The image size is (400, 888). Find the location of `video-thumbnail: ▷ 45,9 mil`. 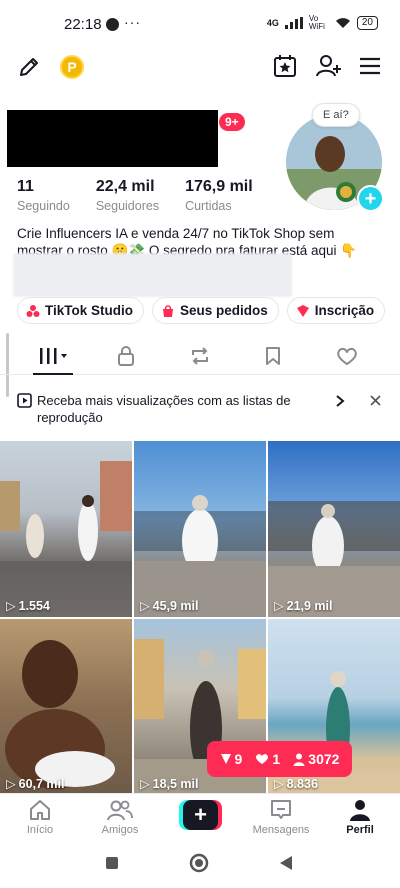

video-thumbnail: ▷ 45,9 mil is located at coordinates (200, 529).